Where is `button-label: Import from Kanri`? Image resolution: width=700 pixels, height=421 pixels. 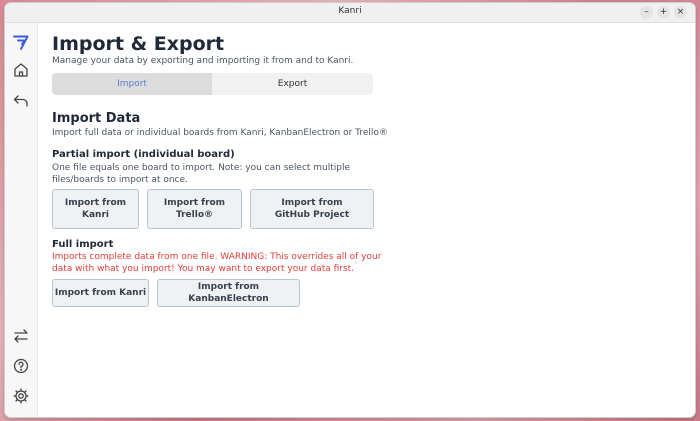 button-label: Import from Kanri is located at coordinates (95, 209).